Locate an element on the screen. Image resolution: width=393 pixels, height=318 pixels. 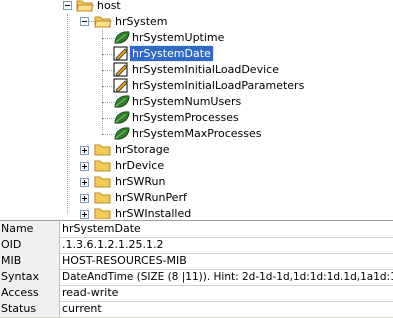
tree-node-hrsystem: hrSystem is located at coordinates (196, 22).